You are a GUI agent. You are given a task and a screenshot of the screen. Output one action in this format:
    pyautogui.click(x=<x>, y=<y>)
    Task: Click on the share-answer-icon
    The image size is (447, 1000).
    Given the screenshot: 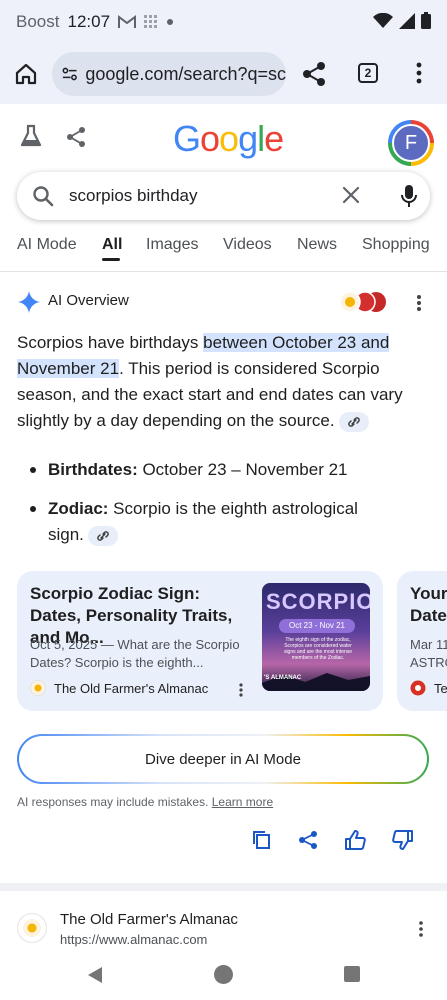 What is the action you would take?
    pyautogui.click(x=308, y=840)
    